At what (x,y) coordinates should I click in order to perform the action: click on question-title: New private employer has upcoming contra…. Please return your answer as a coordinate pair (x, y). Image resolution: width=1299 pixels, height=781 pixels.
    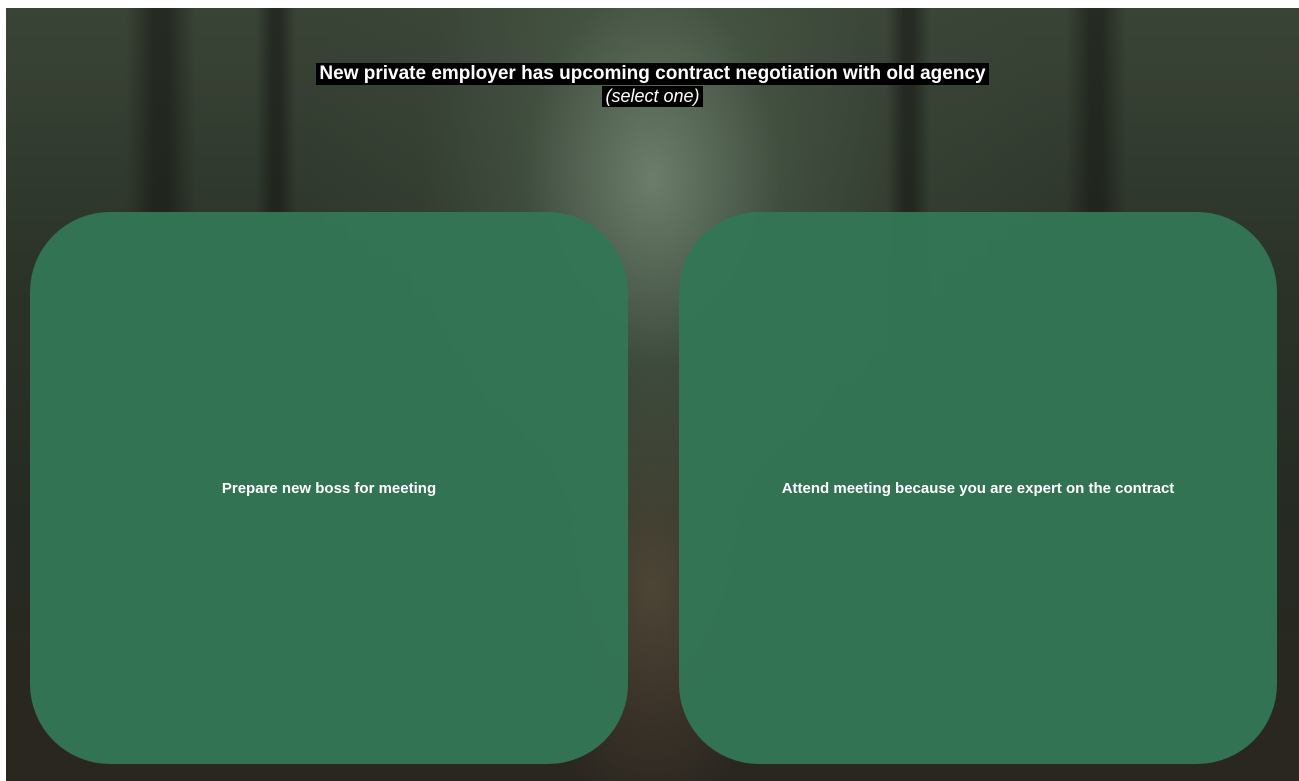
    Looking at the image, I should click on (652, 74).